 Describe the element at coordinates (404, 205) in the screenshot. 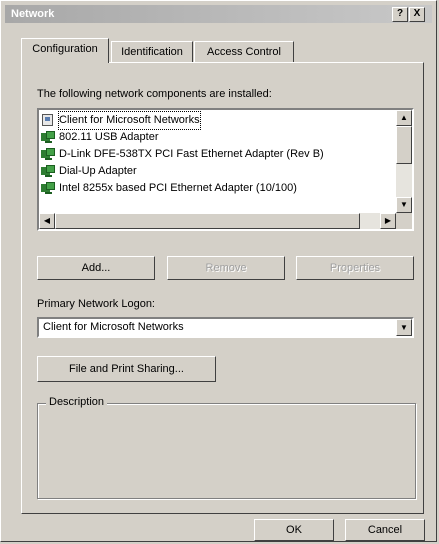

I see `scroll-down-icon: ▼` at that location.